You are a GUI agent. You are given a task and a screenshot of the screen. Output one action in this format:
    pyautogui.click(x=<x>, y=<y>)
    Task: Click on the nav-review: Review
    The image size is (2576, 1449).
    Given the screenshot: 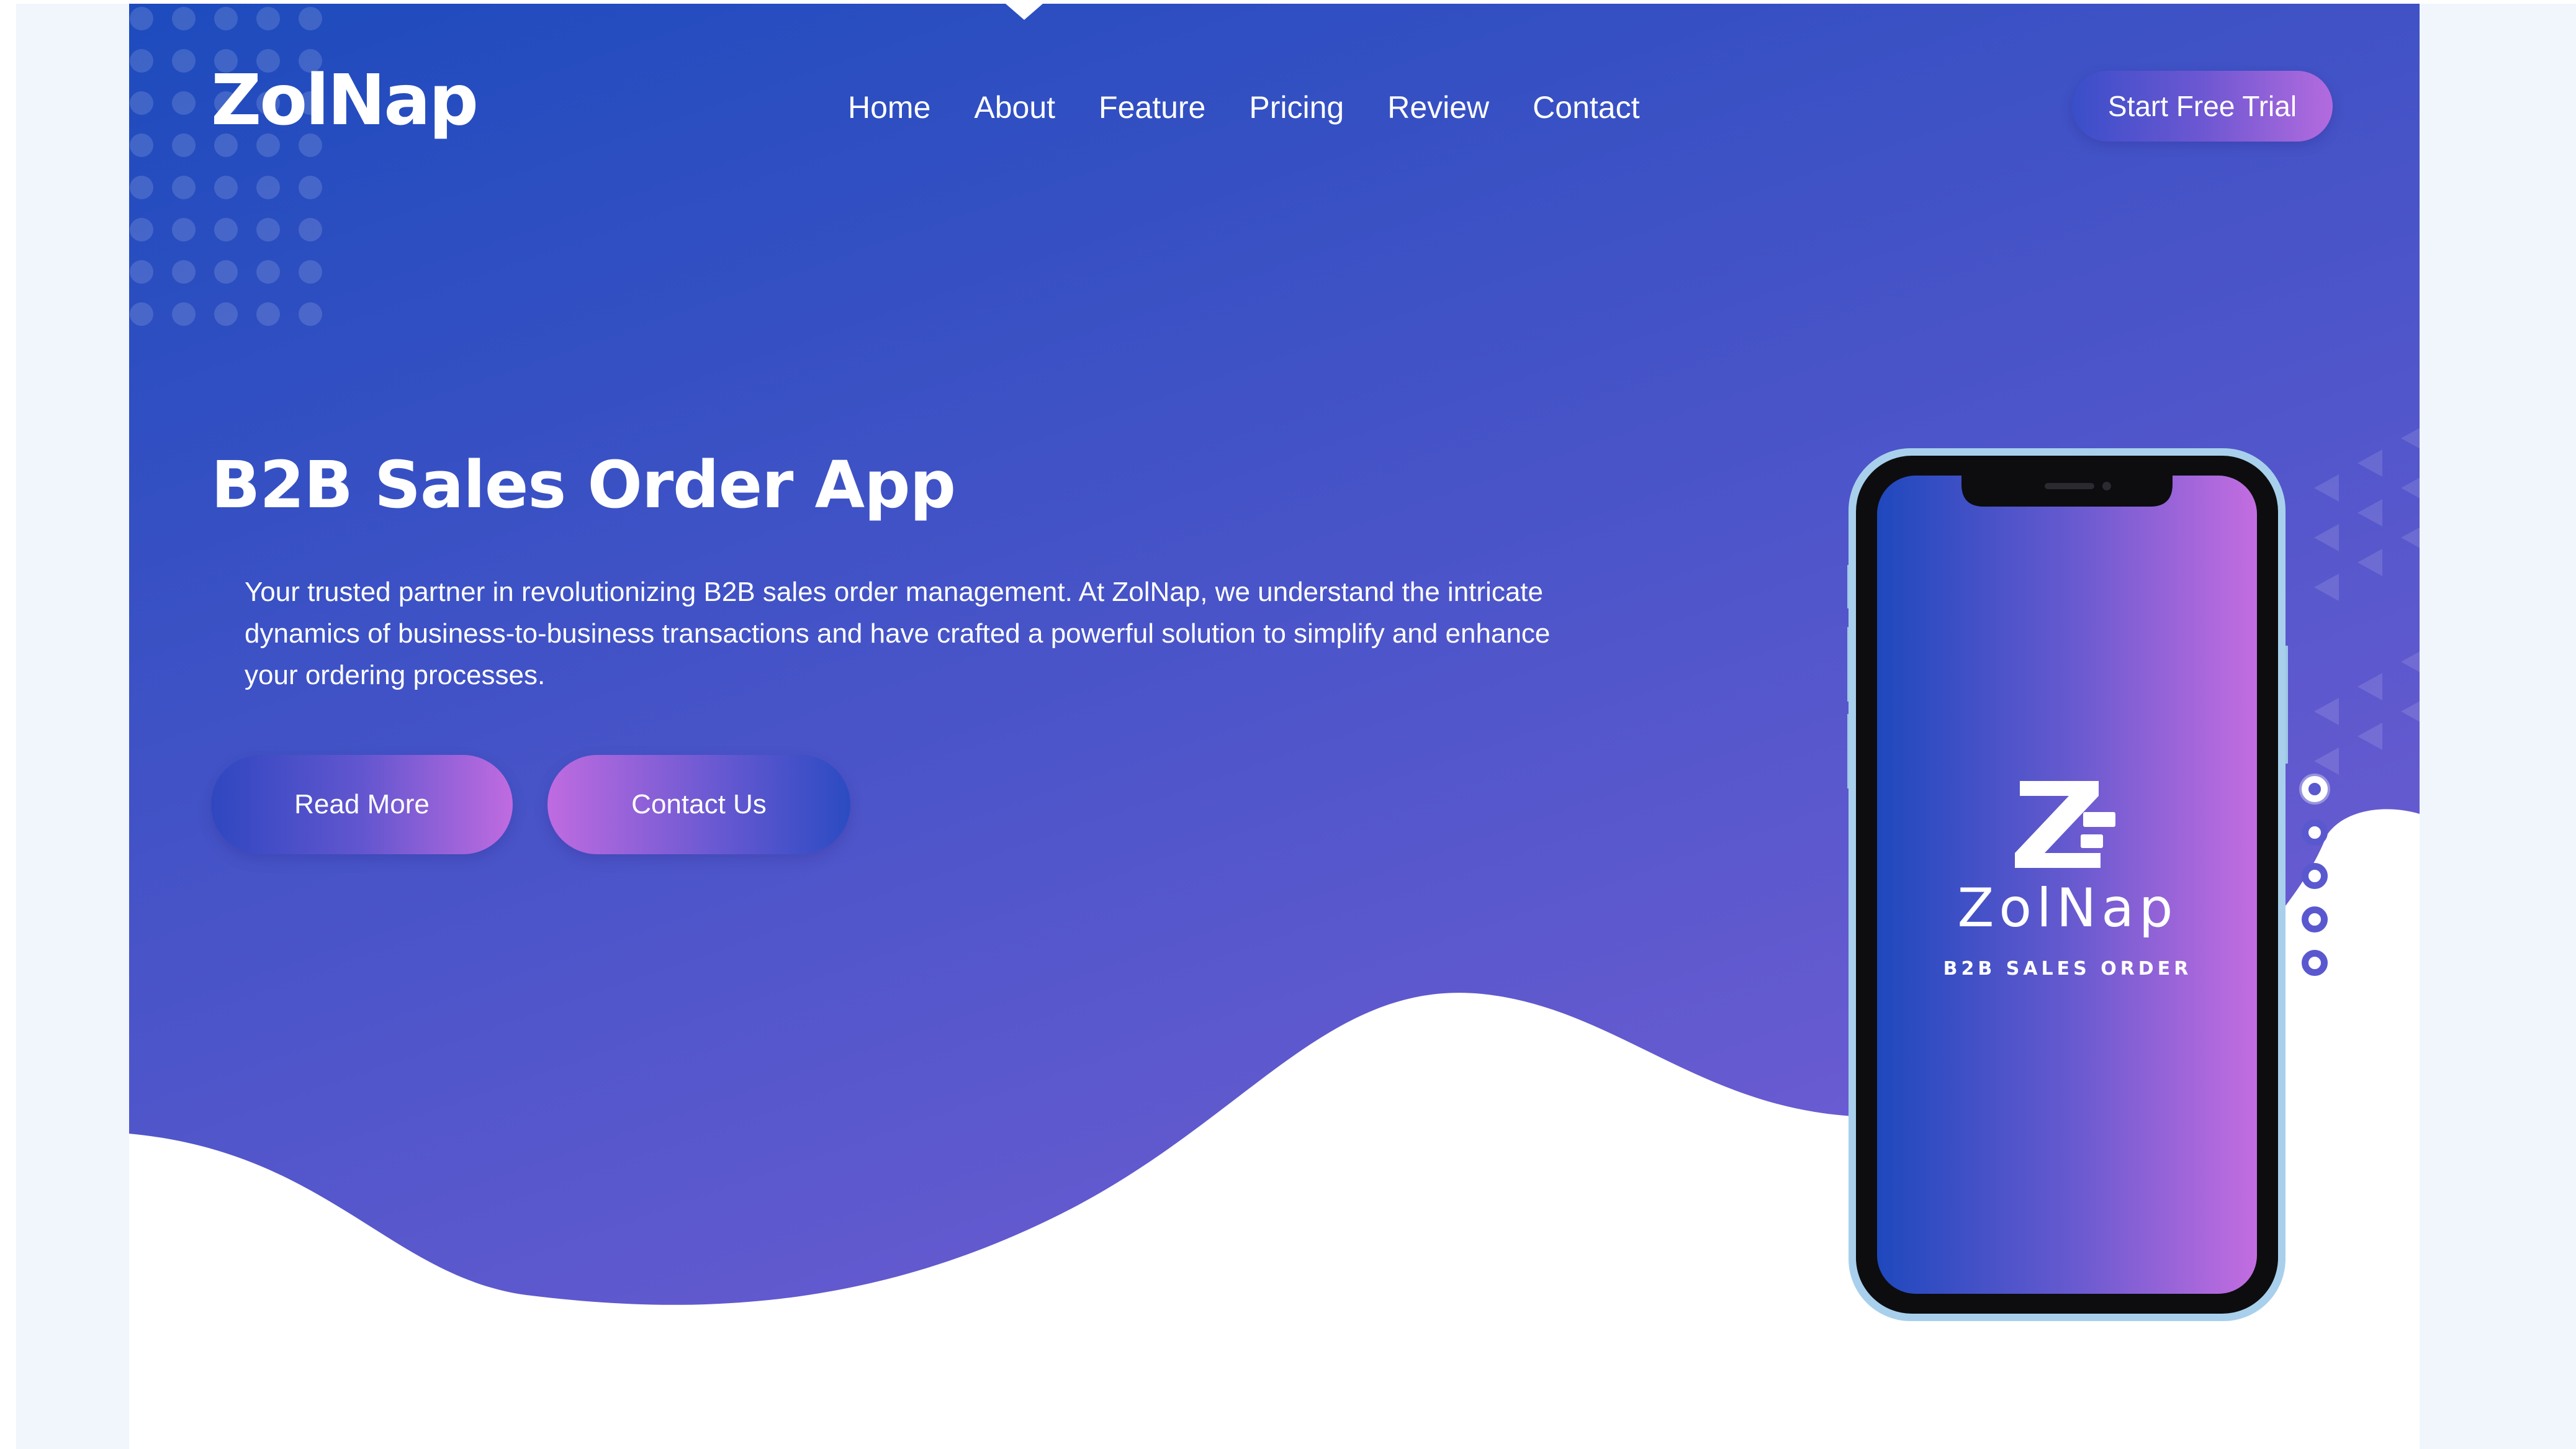 What is the action you would take?
    pyautogui.click(x=1438, y=107)
    